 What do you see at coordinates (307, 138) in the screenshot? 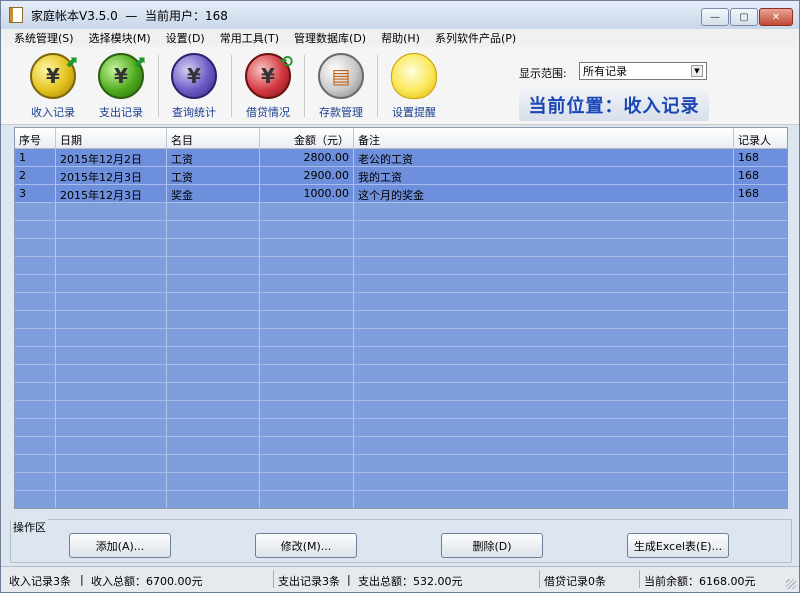
I see `column-header-amount: 金额（元）` at bounding box center [307, 138].